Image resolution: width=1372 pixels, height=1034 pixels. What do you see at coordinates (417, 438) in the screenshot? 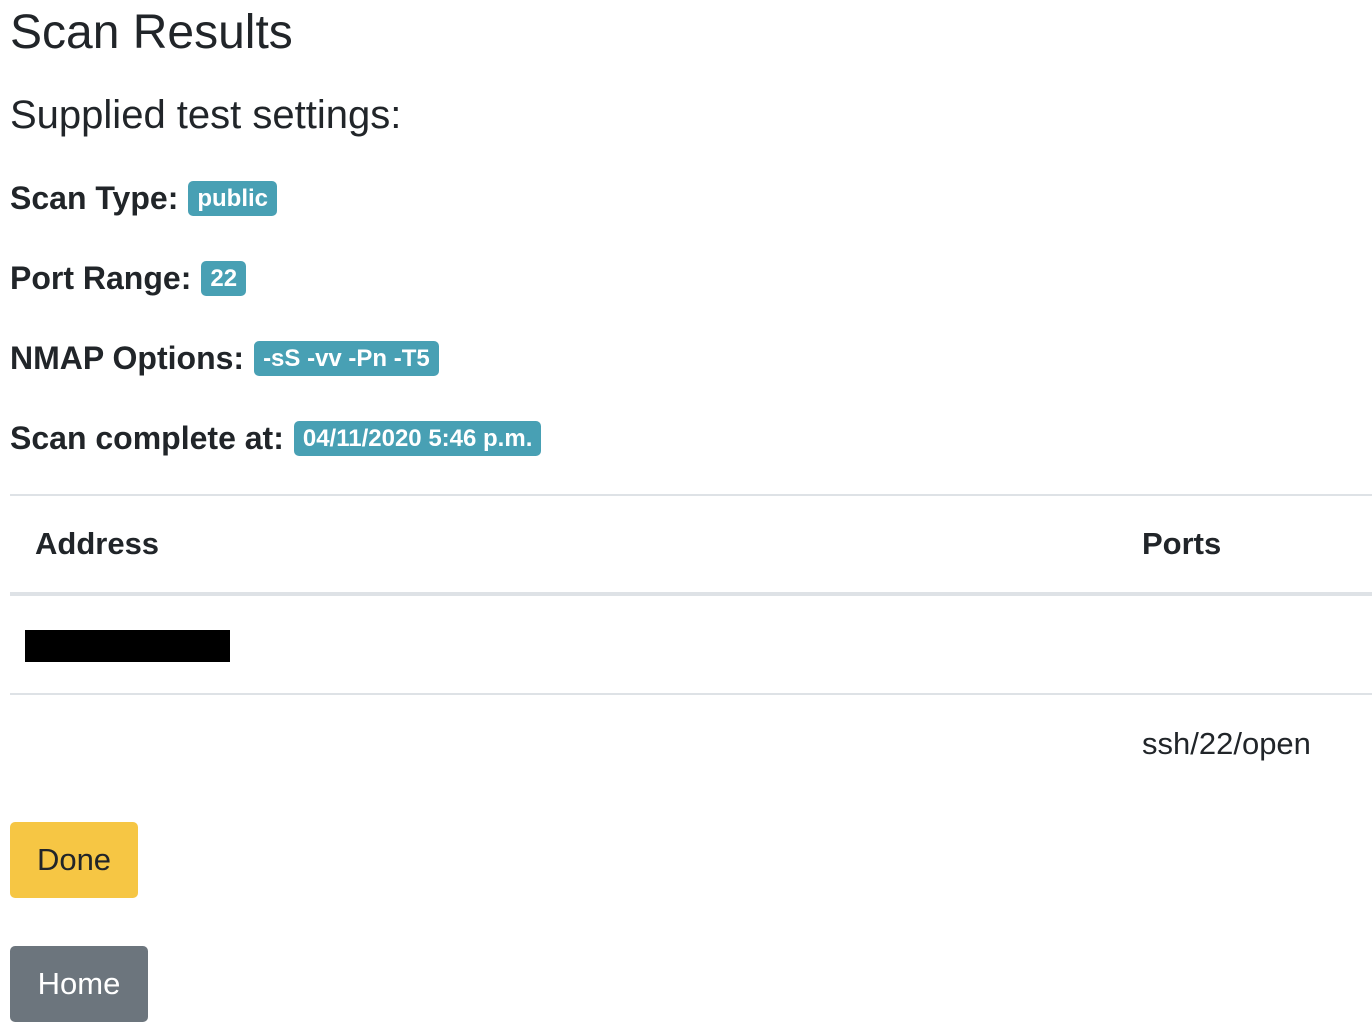
I see `scan-complete-badge: 04/11/2020 5:46 p.m.` at bounding box center [417, 438].